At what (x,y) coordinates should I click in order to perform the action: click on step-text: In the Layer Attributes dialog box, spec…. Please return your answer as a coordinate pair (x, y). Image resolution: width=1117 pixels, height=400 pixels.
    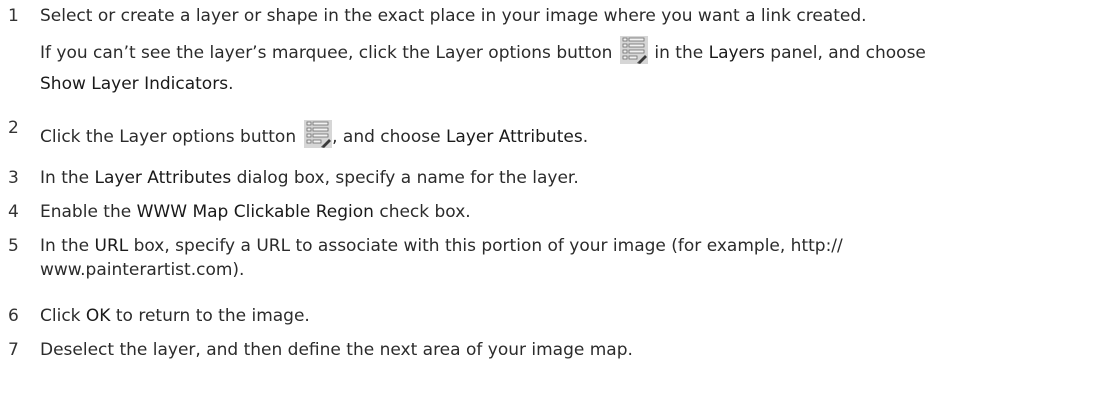
    Looking at the image, I should click on (309, 178).